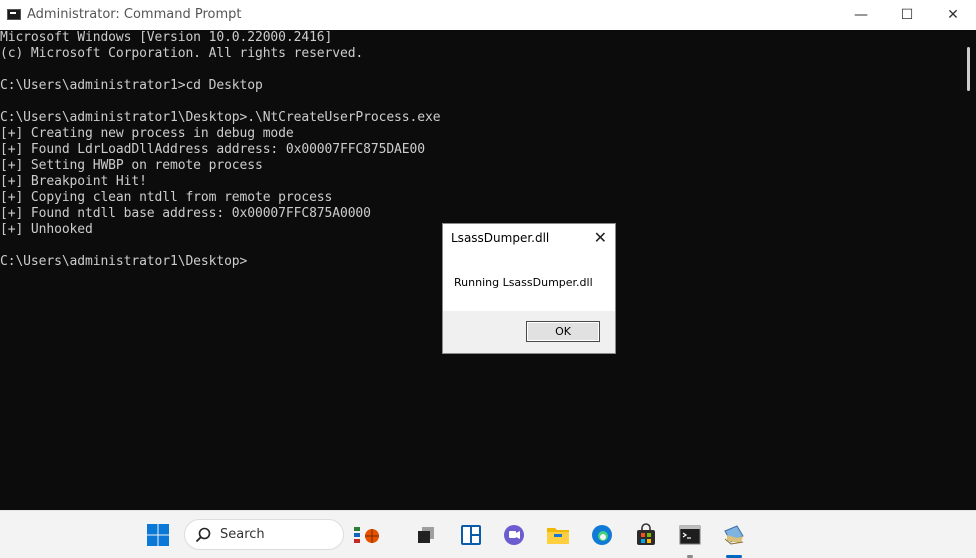  What do you see at coordinates (488, 15) in the screenshot?
I see `title-bar: Administrator: Command Prompt — ☐ ✕` at bounding box center [488, 15].